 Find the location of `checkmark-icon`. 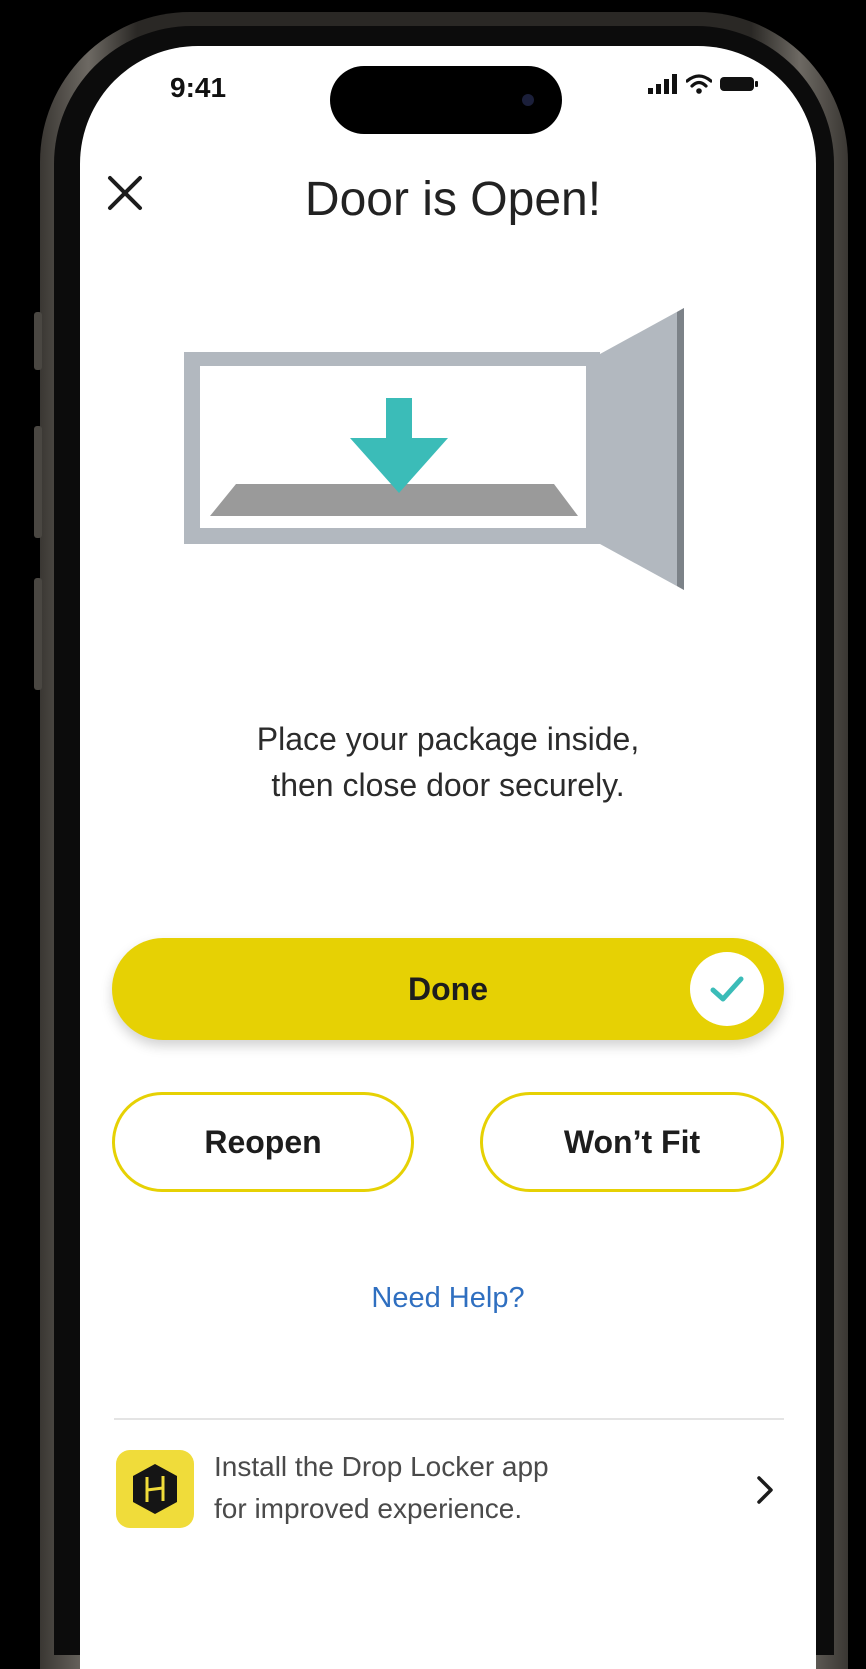

checkmark-icon is located at coordinates (727, 989).